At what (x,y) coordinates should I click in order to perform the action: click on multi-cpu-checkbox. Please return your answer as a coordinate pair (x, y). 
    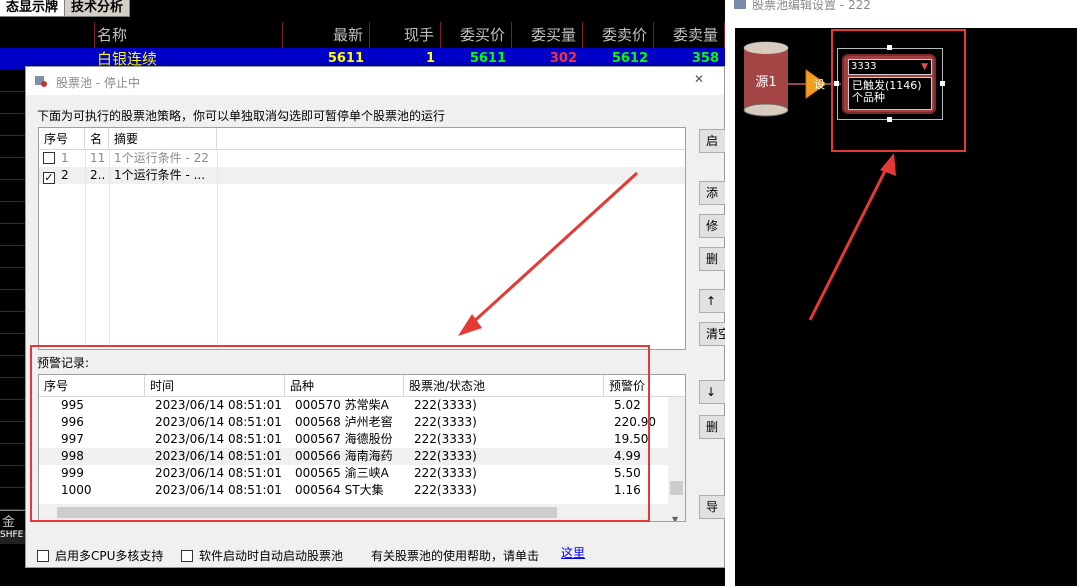
    Looking at the image, I should click on (43, 556).